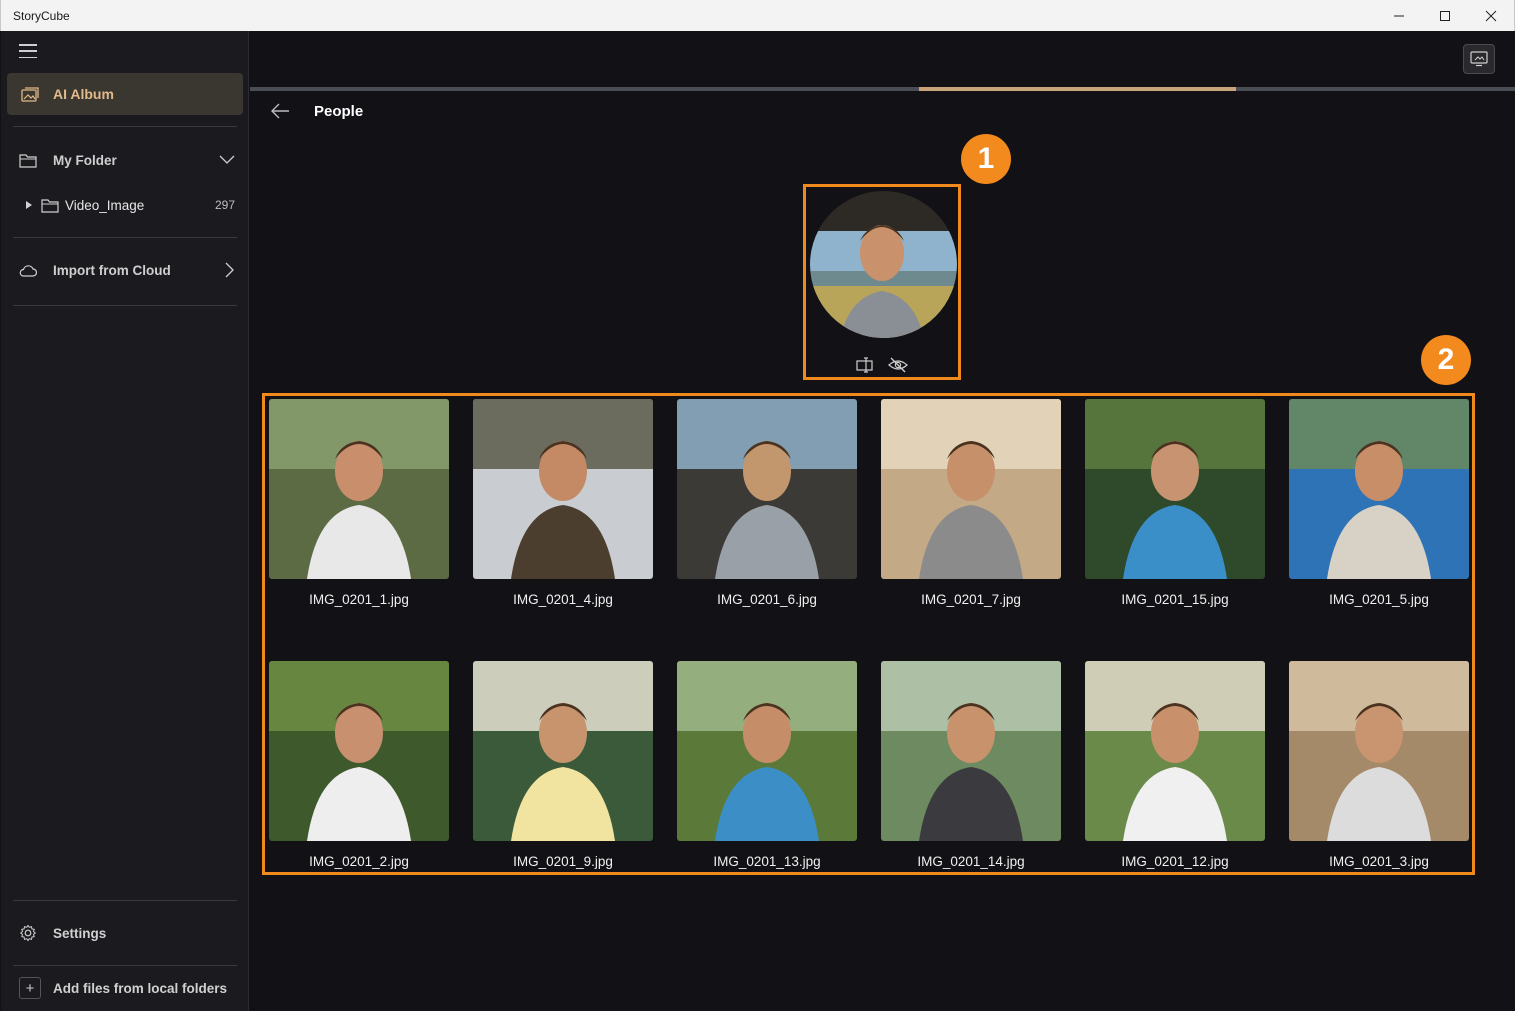 Image resolution: width=1515 pixels, height=1011 pixels. I want to click on photo-item: IMG_0201_4.jpg, so click(563, 503).